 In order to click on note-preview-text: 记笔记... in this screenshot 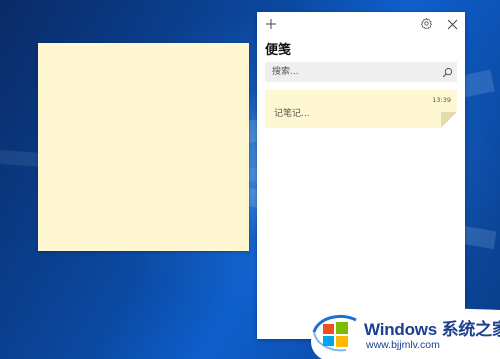, I will do `click(292, 114)`.